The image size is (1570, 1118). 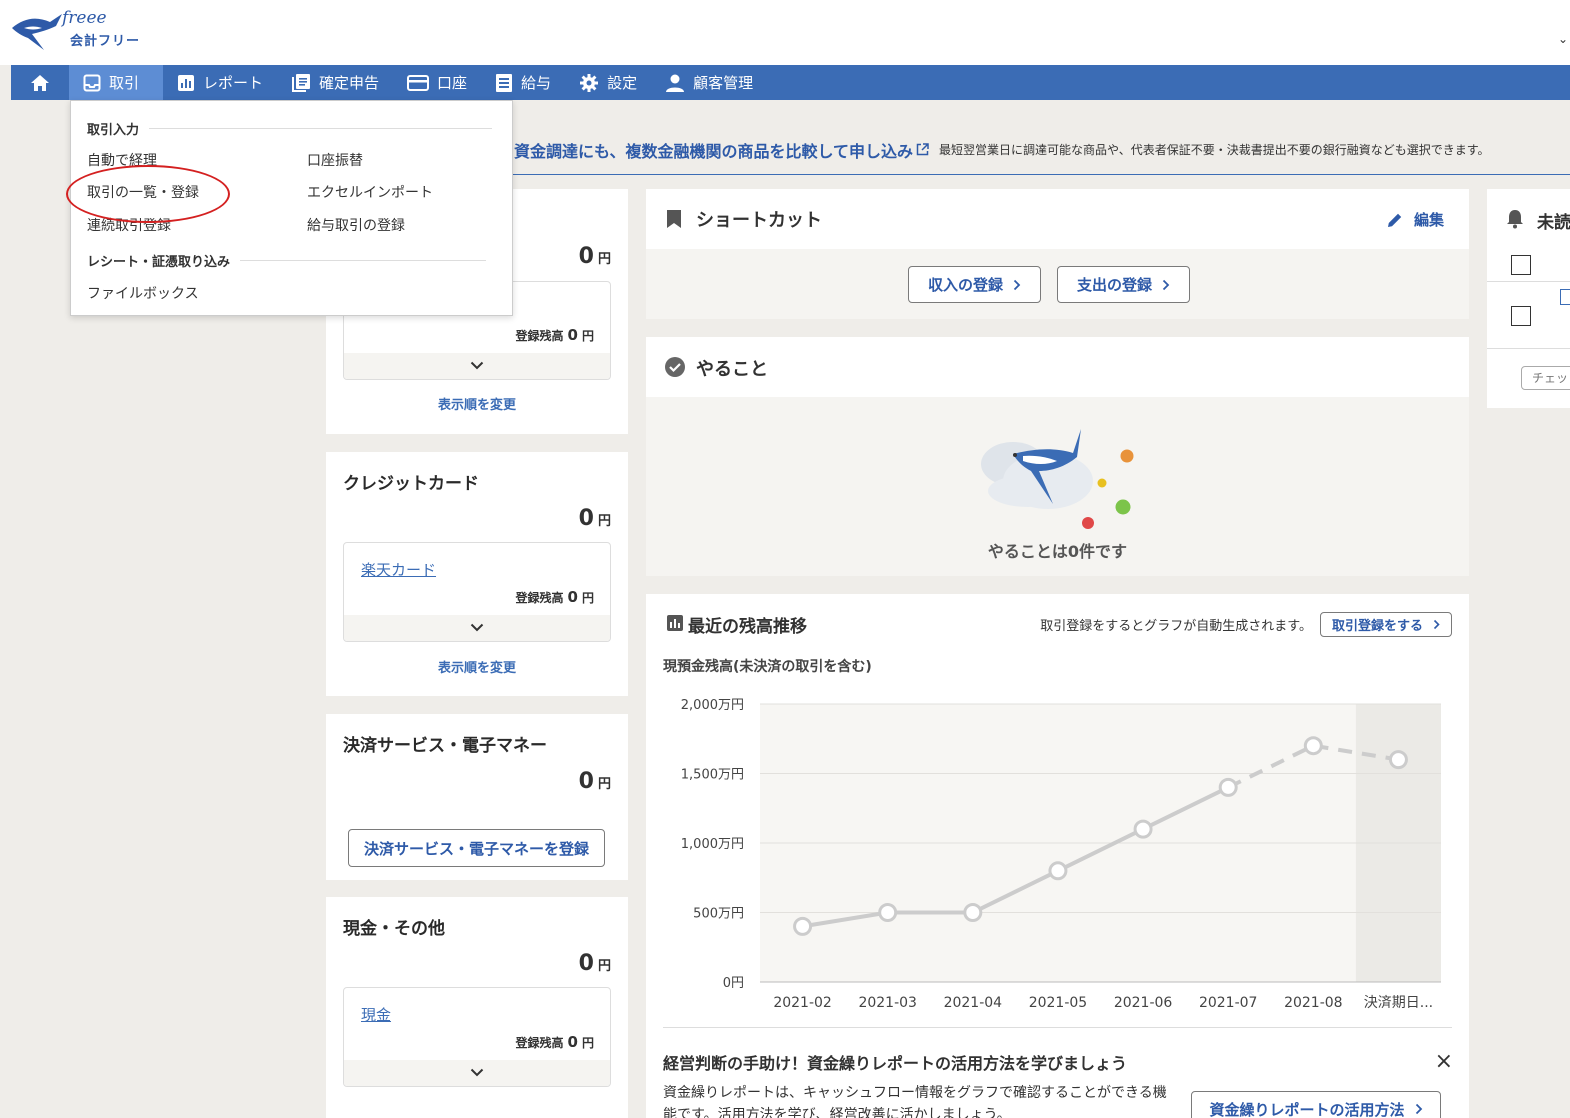 What do you see at coordinates (476, 848) in the screenshot?
I see `register-payment-service-button: 決済サービス・電子マネーを登録` at bounding box center [476, 848].